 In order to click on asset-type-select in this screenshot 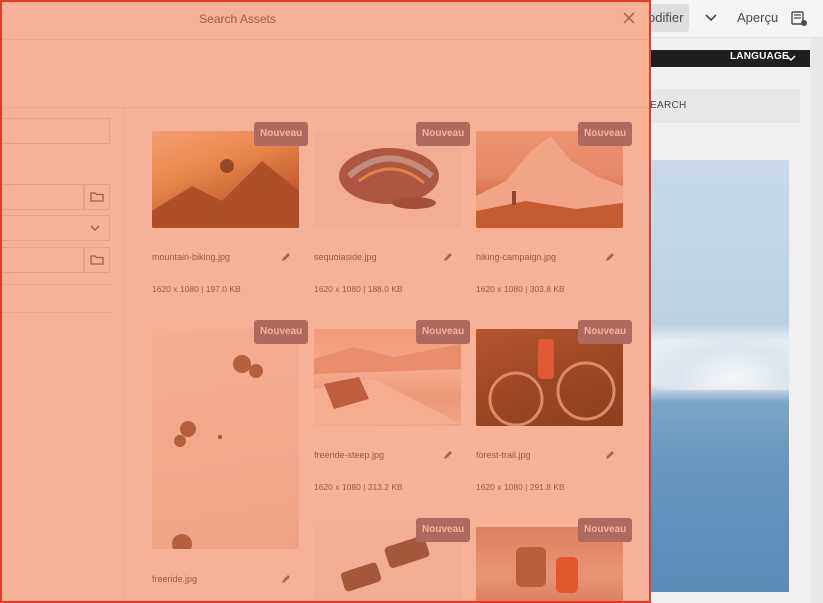, I will do `click(55, 228)`.